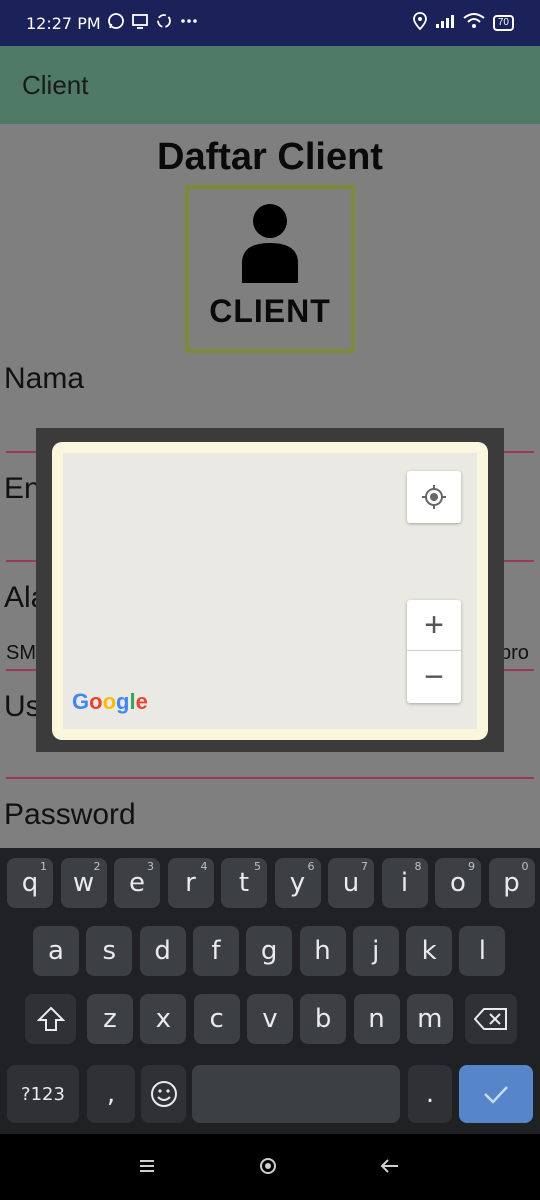  What do you see at coordinates (429, 951) in the screenshot?
I see `key-k: k` at bounding box center [429, 951].